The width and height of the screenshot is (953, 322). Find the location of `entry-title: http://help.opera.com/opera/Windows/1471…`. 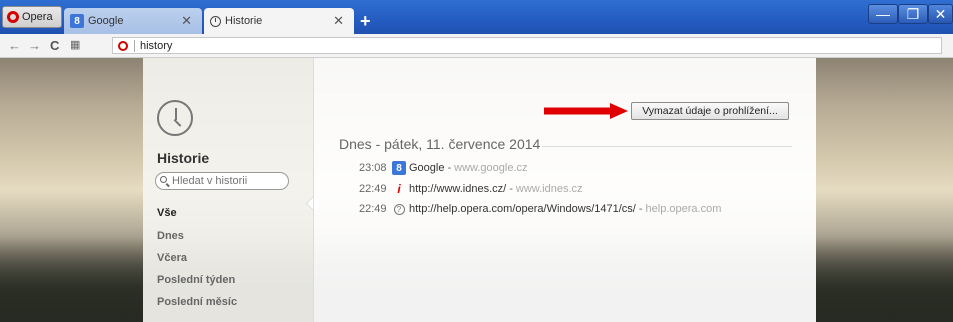

entry-title: http://help.opera.com/opera/Windows/1471… is located at coordinates (522, 209).